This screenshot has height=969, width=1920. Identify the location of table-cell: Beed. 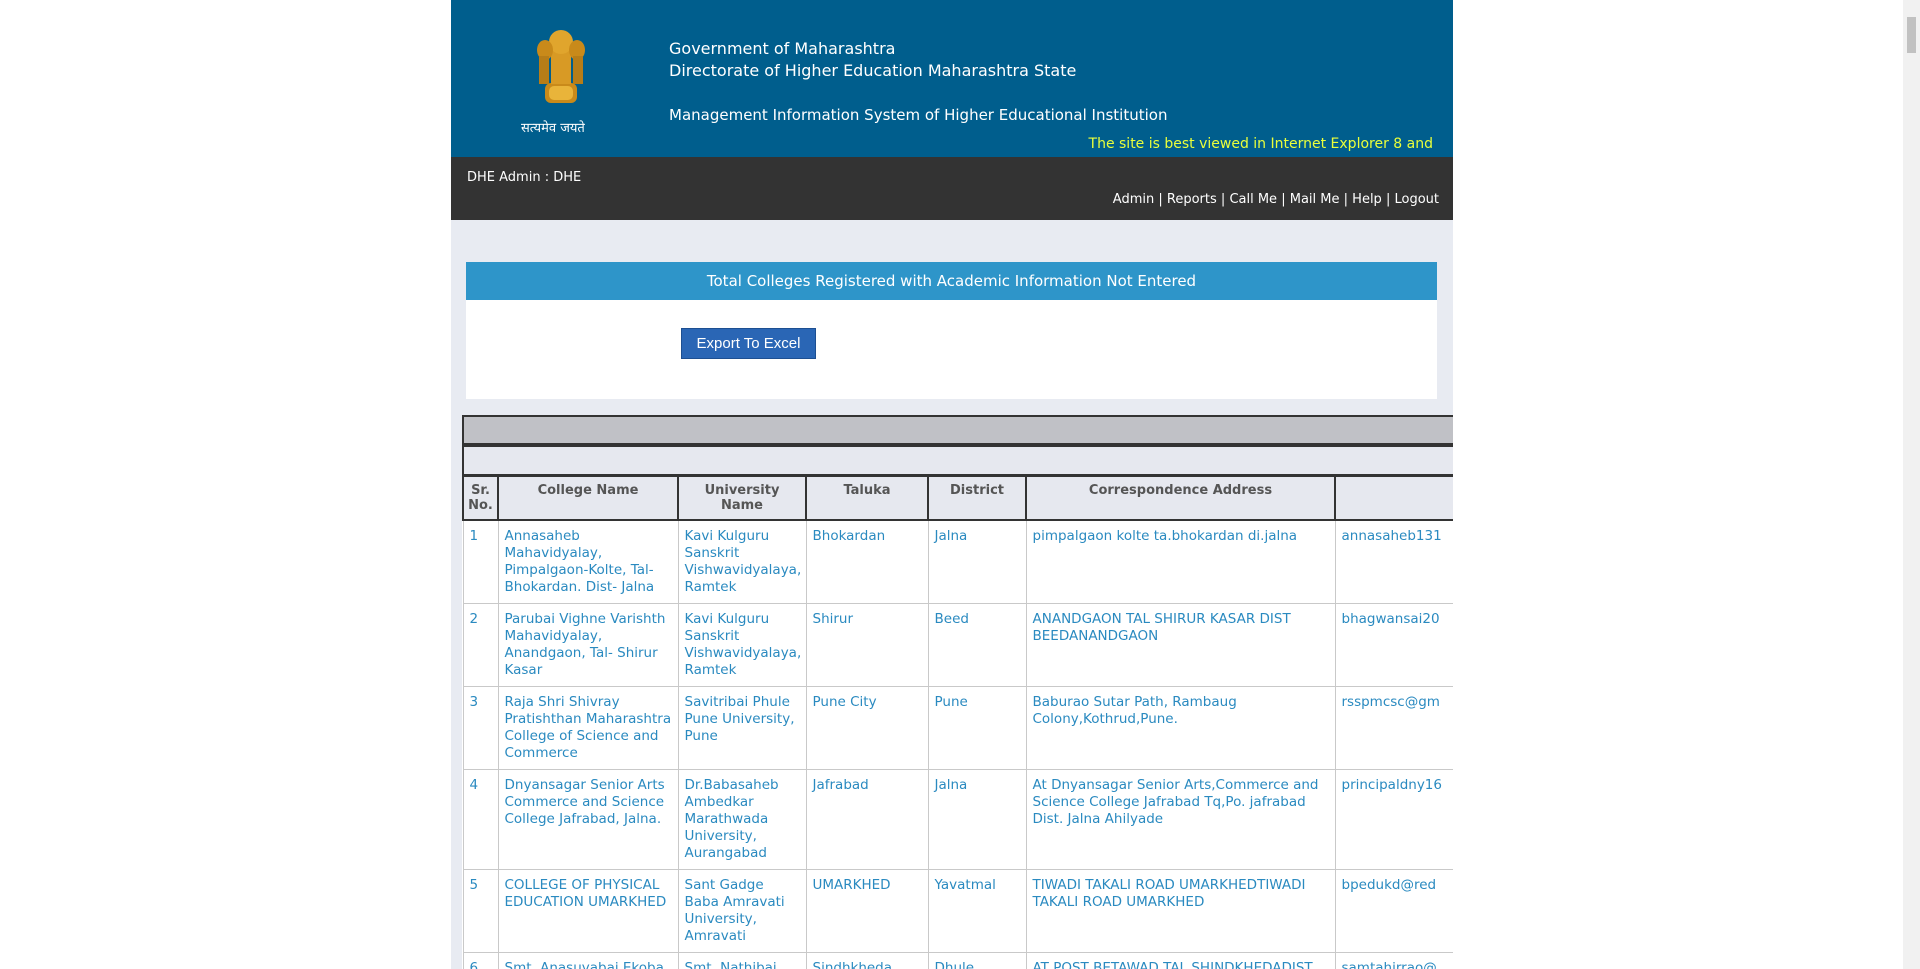
(977, 645).